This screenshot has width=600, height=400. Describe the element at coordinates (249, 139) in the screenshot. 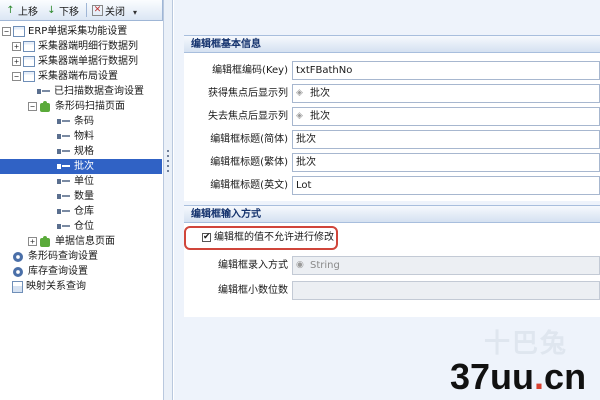

I see `title-simplified-label: 编辑框标题(简体)` at that location.